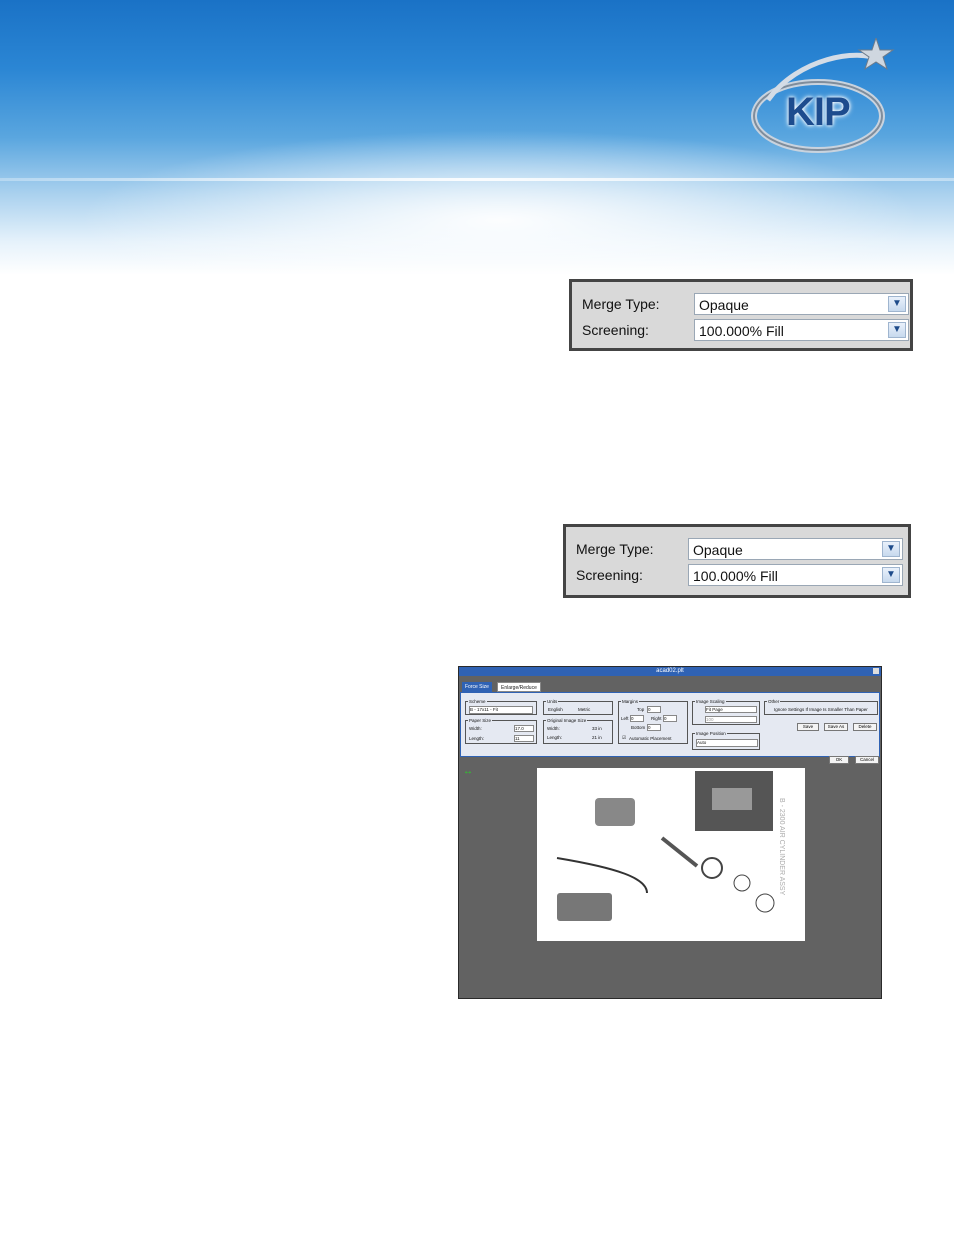 The height and width of the screenshot is (1235, 954). I want to click on save-button: Save, so click(808, 727).